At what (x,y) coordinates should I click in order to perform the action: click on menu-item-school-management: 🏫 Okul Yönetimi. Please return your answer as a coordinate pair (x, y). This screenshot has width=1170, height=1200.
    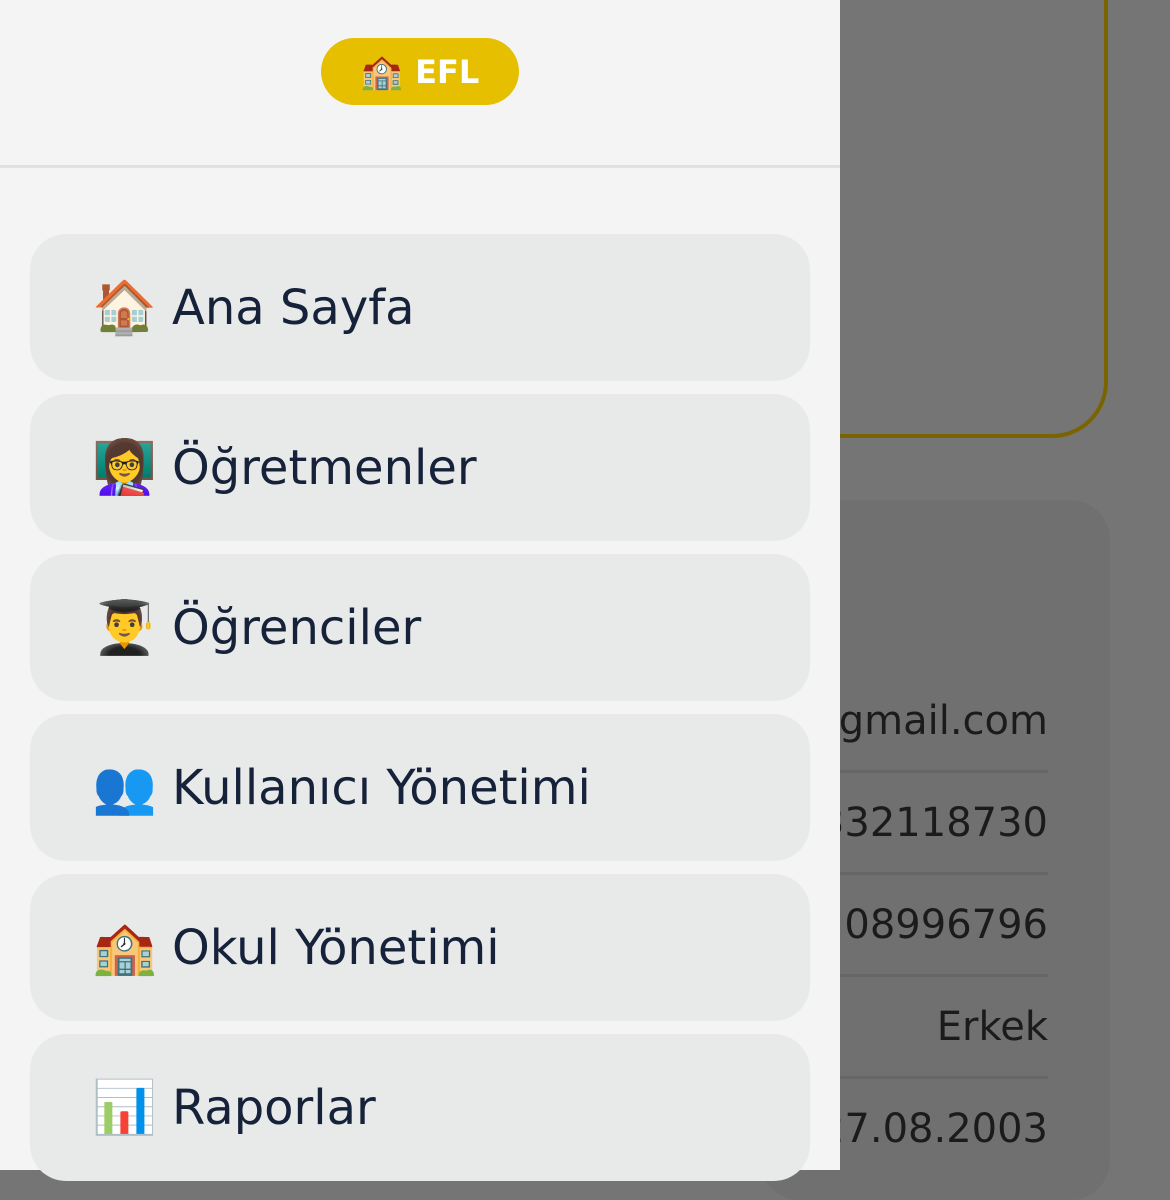
    Looking at the image, I should click on (420, 947).